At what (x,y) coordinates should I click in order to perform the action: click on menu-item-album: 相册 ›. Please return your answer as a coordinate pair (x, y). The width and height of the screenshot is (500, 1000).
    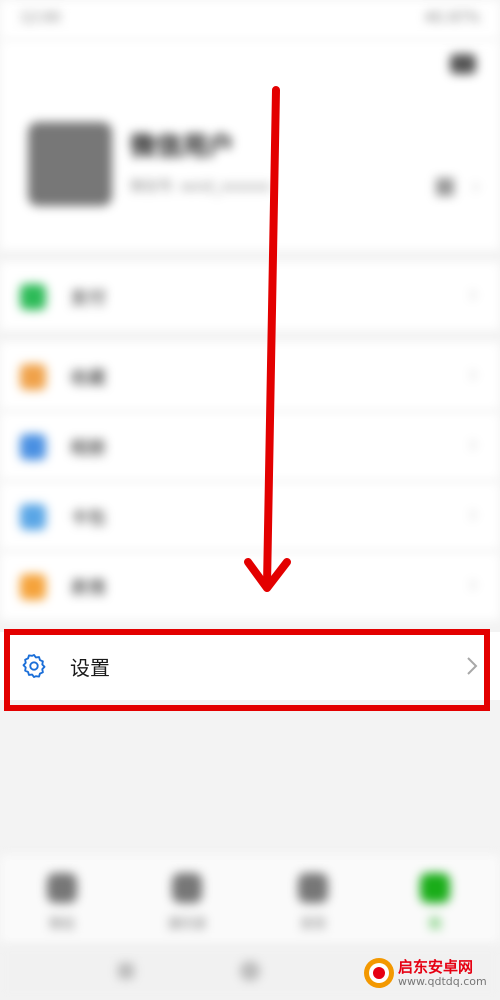
    Looking at the image, I should click on (250, 446).